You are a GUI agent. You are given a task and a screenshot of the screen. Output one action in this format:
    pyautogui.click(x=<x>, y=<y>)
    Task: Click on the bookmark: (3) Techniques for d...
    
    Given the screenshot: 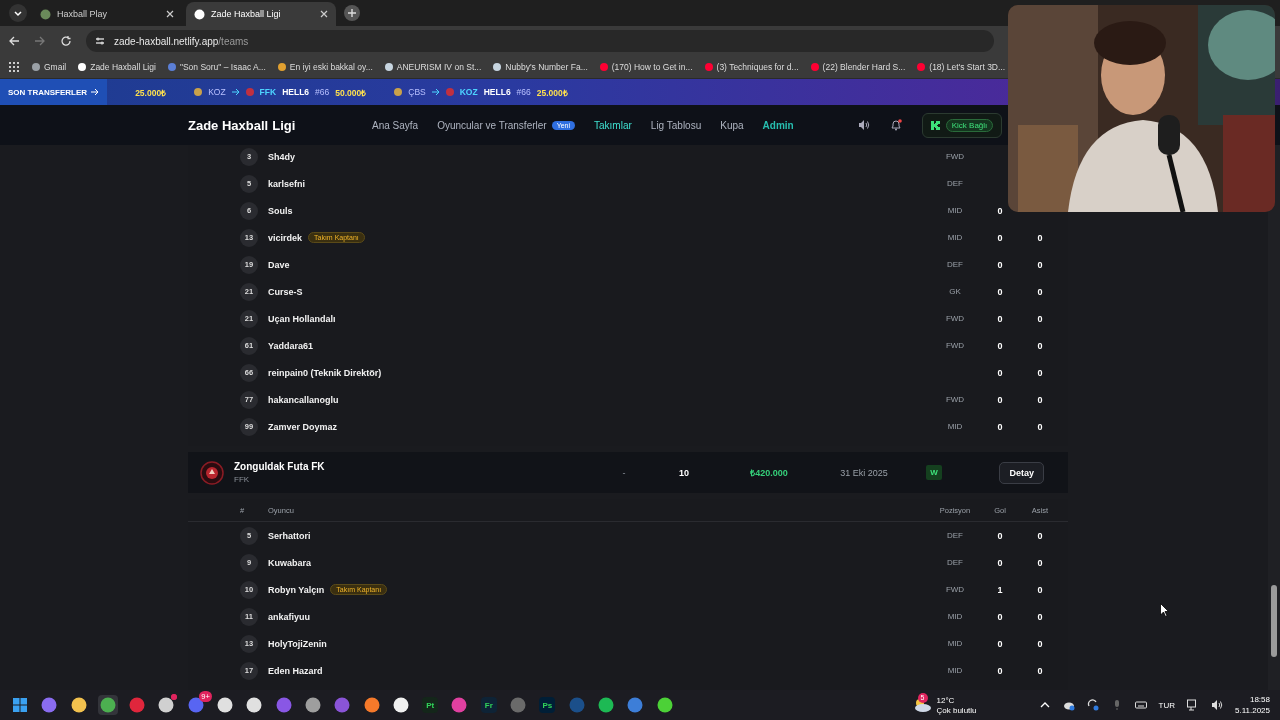 What is the action you would take?
    pyautogui.click(x=751, y=67)
    